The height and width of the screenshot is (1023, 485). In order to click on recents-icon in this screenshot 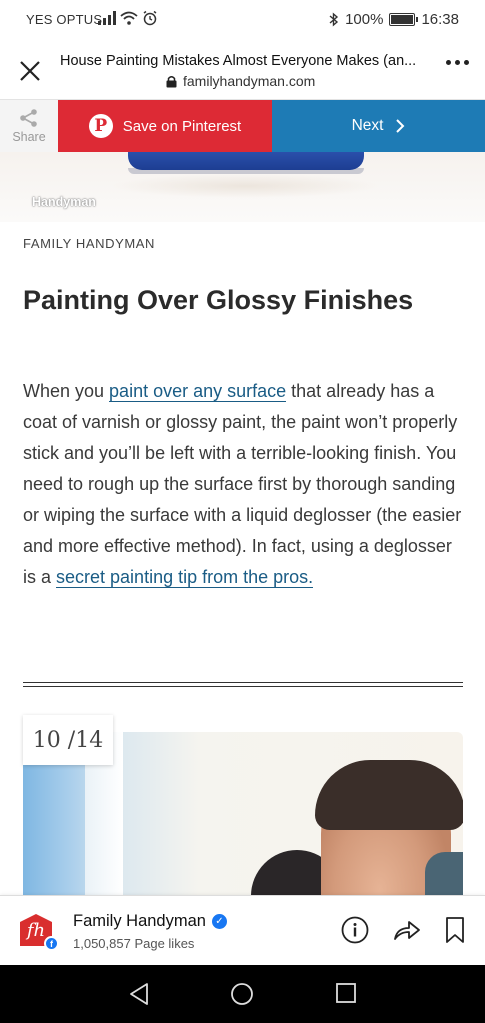, I will do `click(346, 993)`.